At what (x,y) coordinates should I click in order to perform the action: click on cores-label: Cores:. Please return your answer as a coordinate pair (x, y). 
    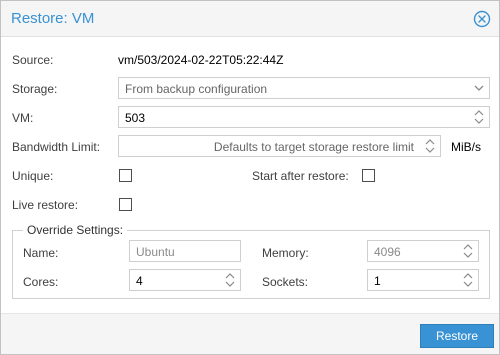
    Looking at the image, I should click on (41, 282).